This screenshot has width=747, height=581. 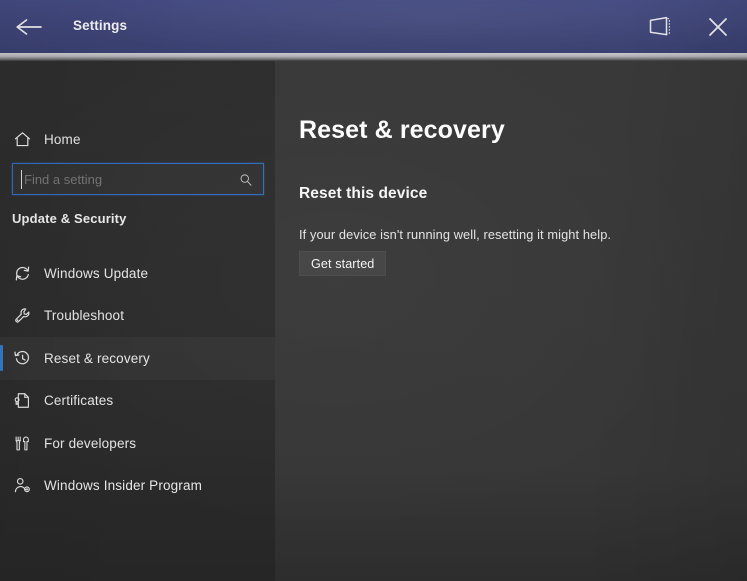 What do you see at coordinates (62, 139) in the screenshot?
I see `sidebar-item-label-home: Home` at bounding box center [62, 139].